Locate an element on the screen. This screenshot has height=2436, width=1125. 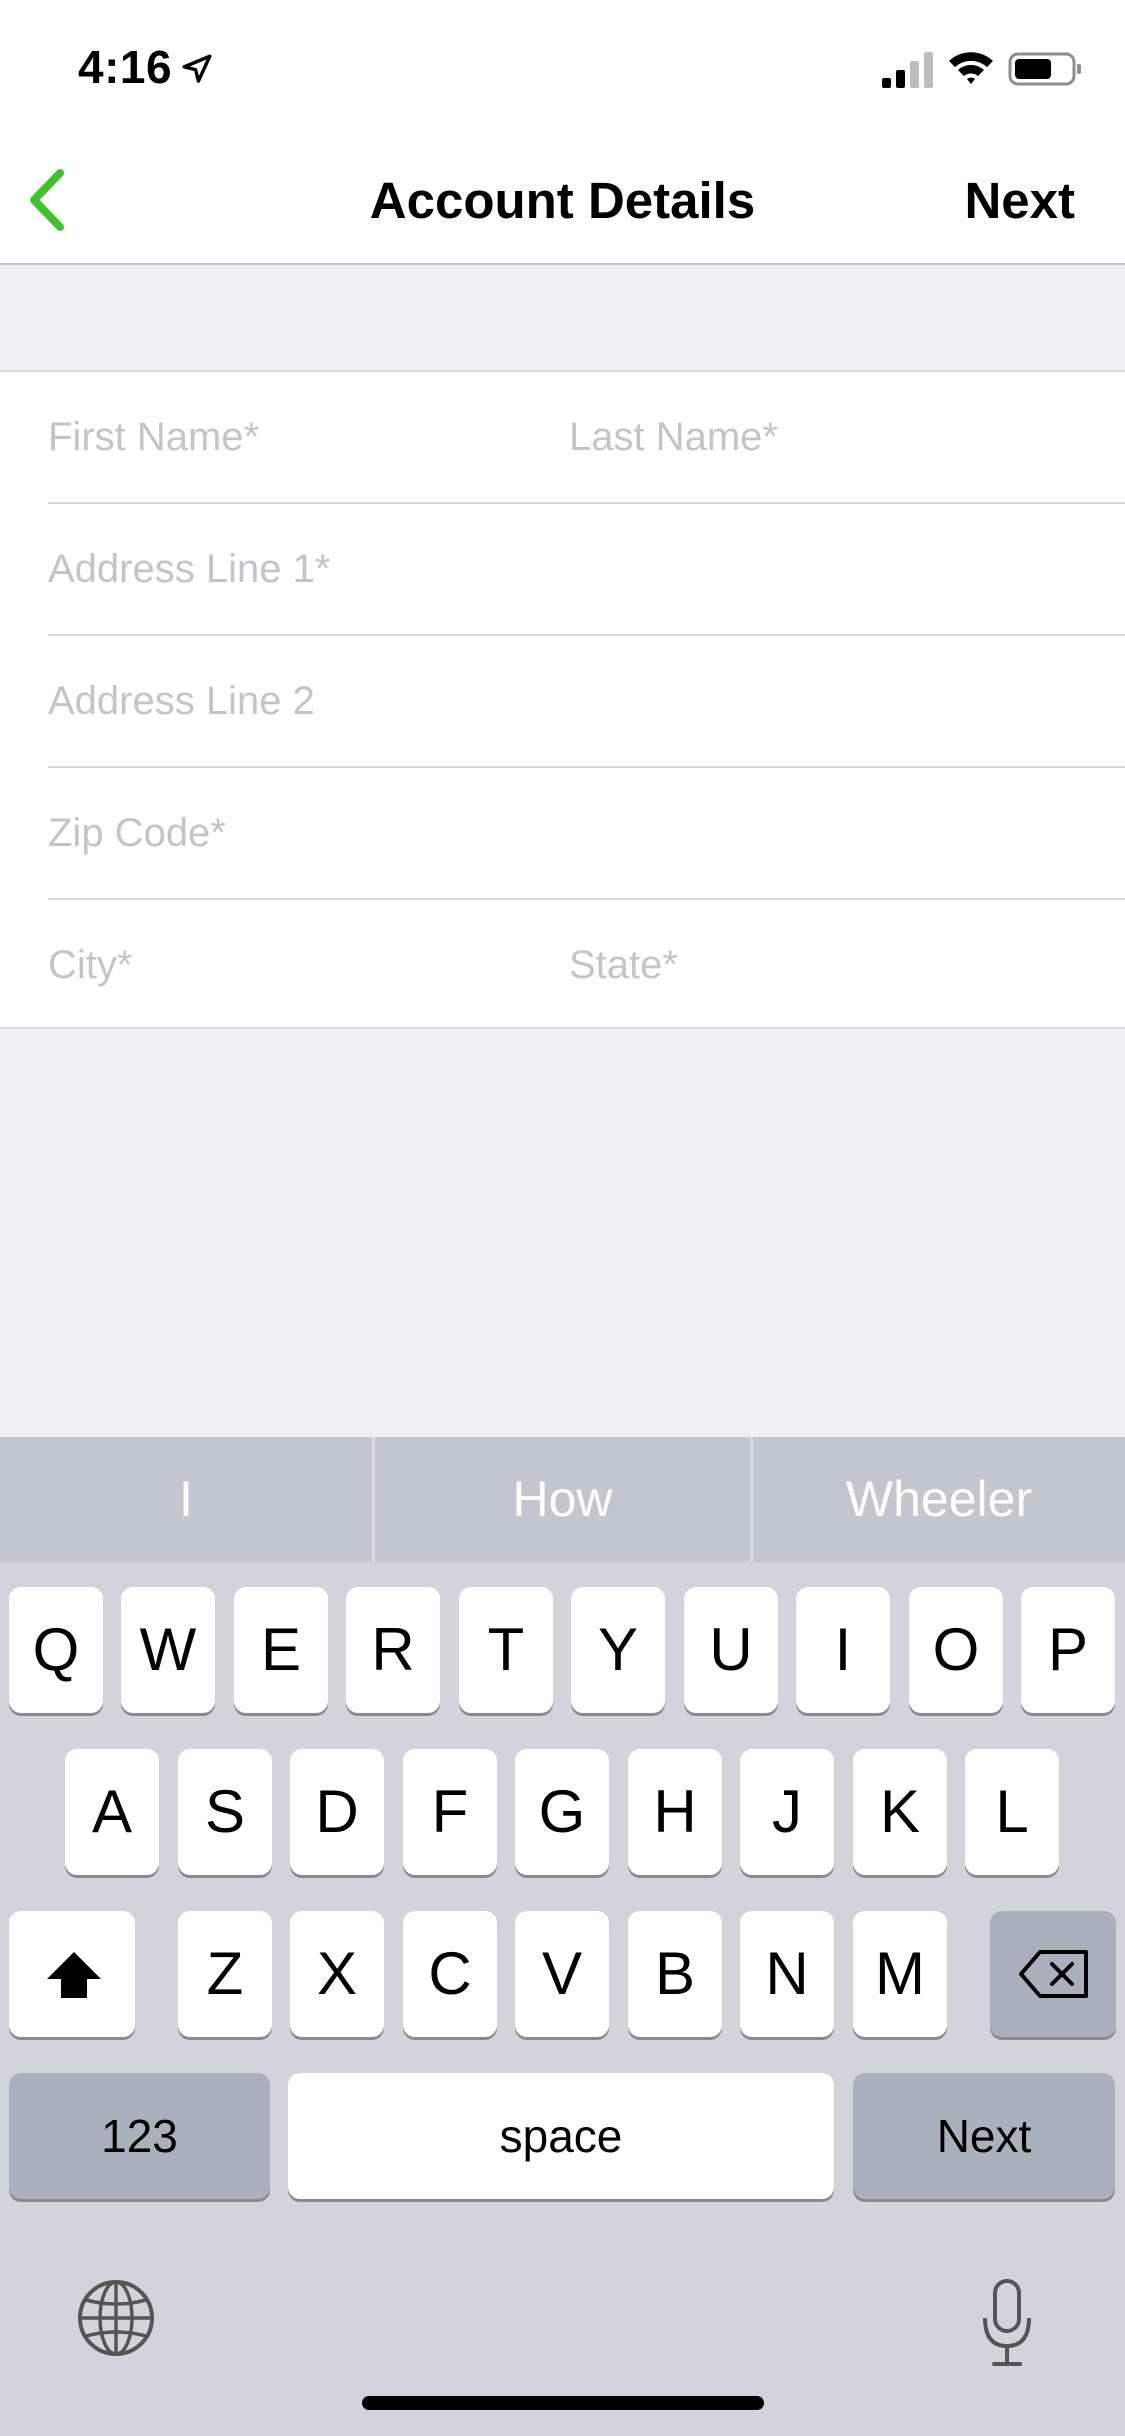
key-i: I is located at coordinates (843, 1650).